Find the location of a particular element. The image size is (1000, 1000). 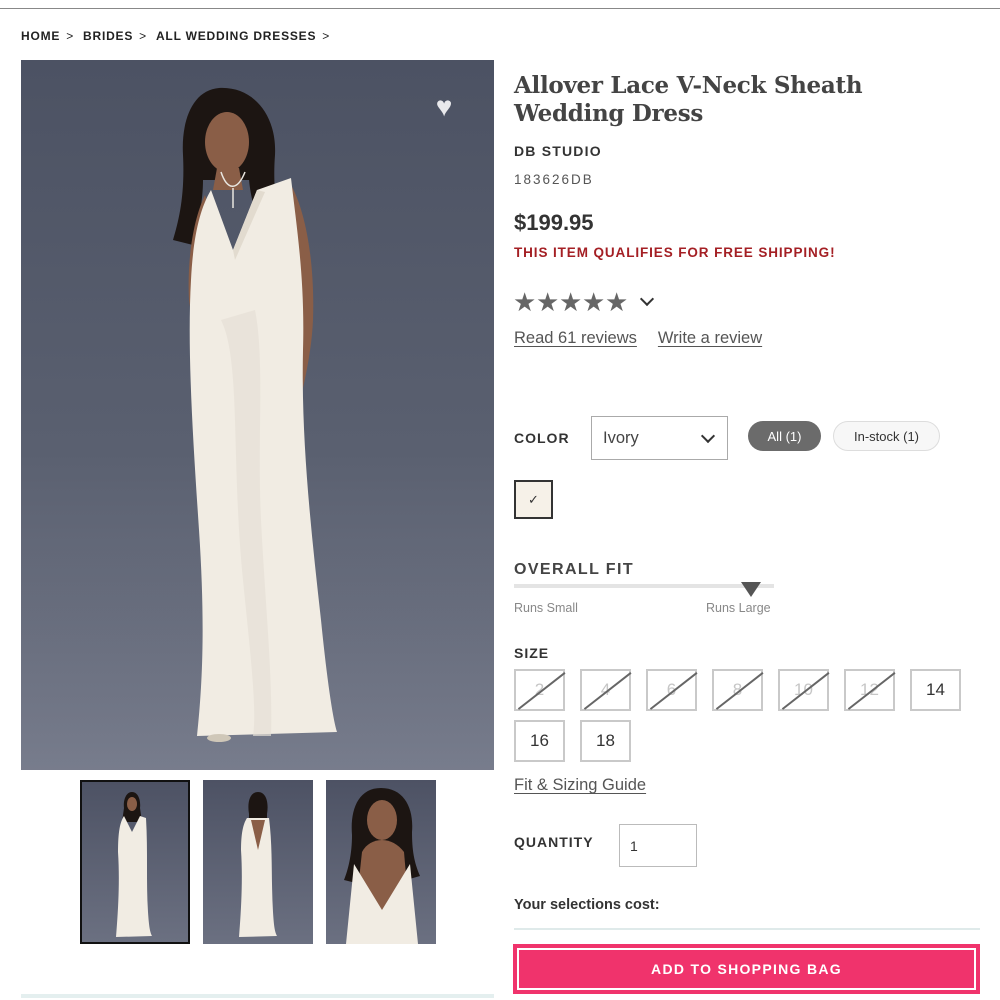

size-option-8: 8 is located at coordinates (737, 690).